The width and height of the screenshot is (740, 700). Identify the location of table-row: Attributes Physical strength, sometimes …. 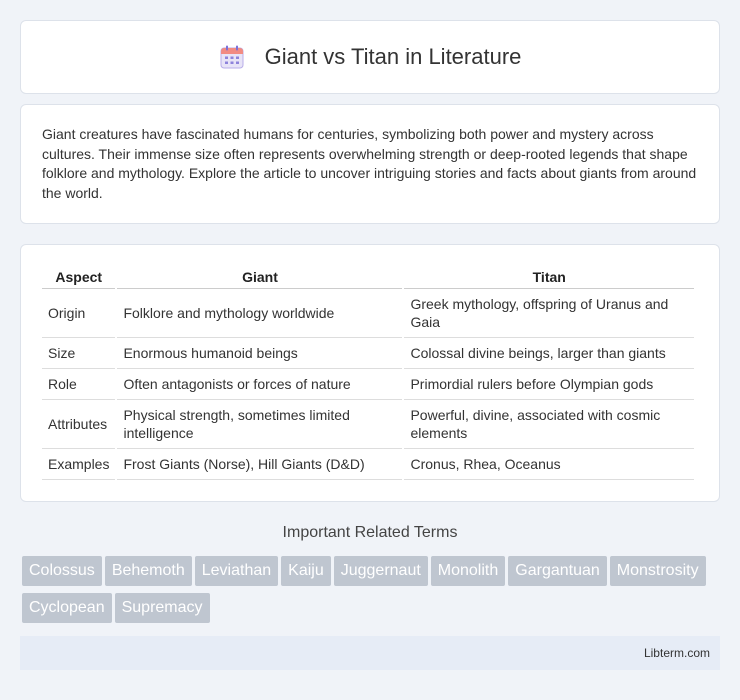
(368, 424).